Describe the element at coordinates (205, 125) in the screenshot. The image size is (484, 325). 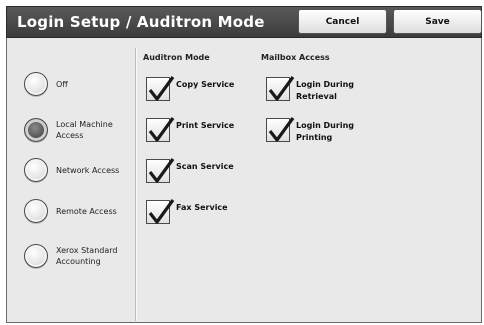
I see `check-label: Print Service` at that location.